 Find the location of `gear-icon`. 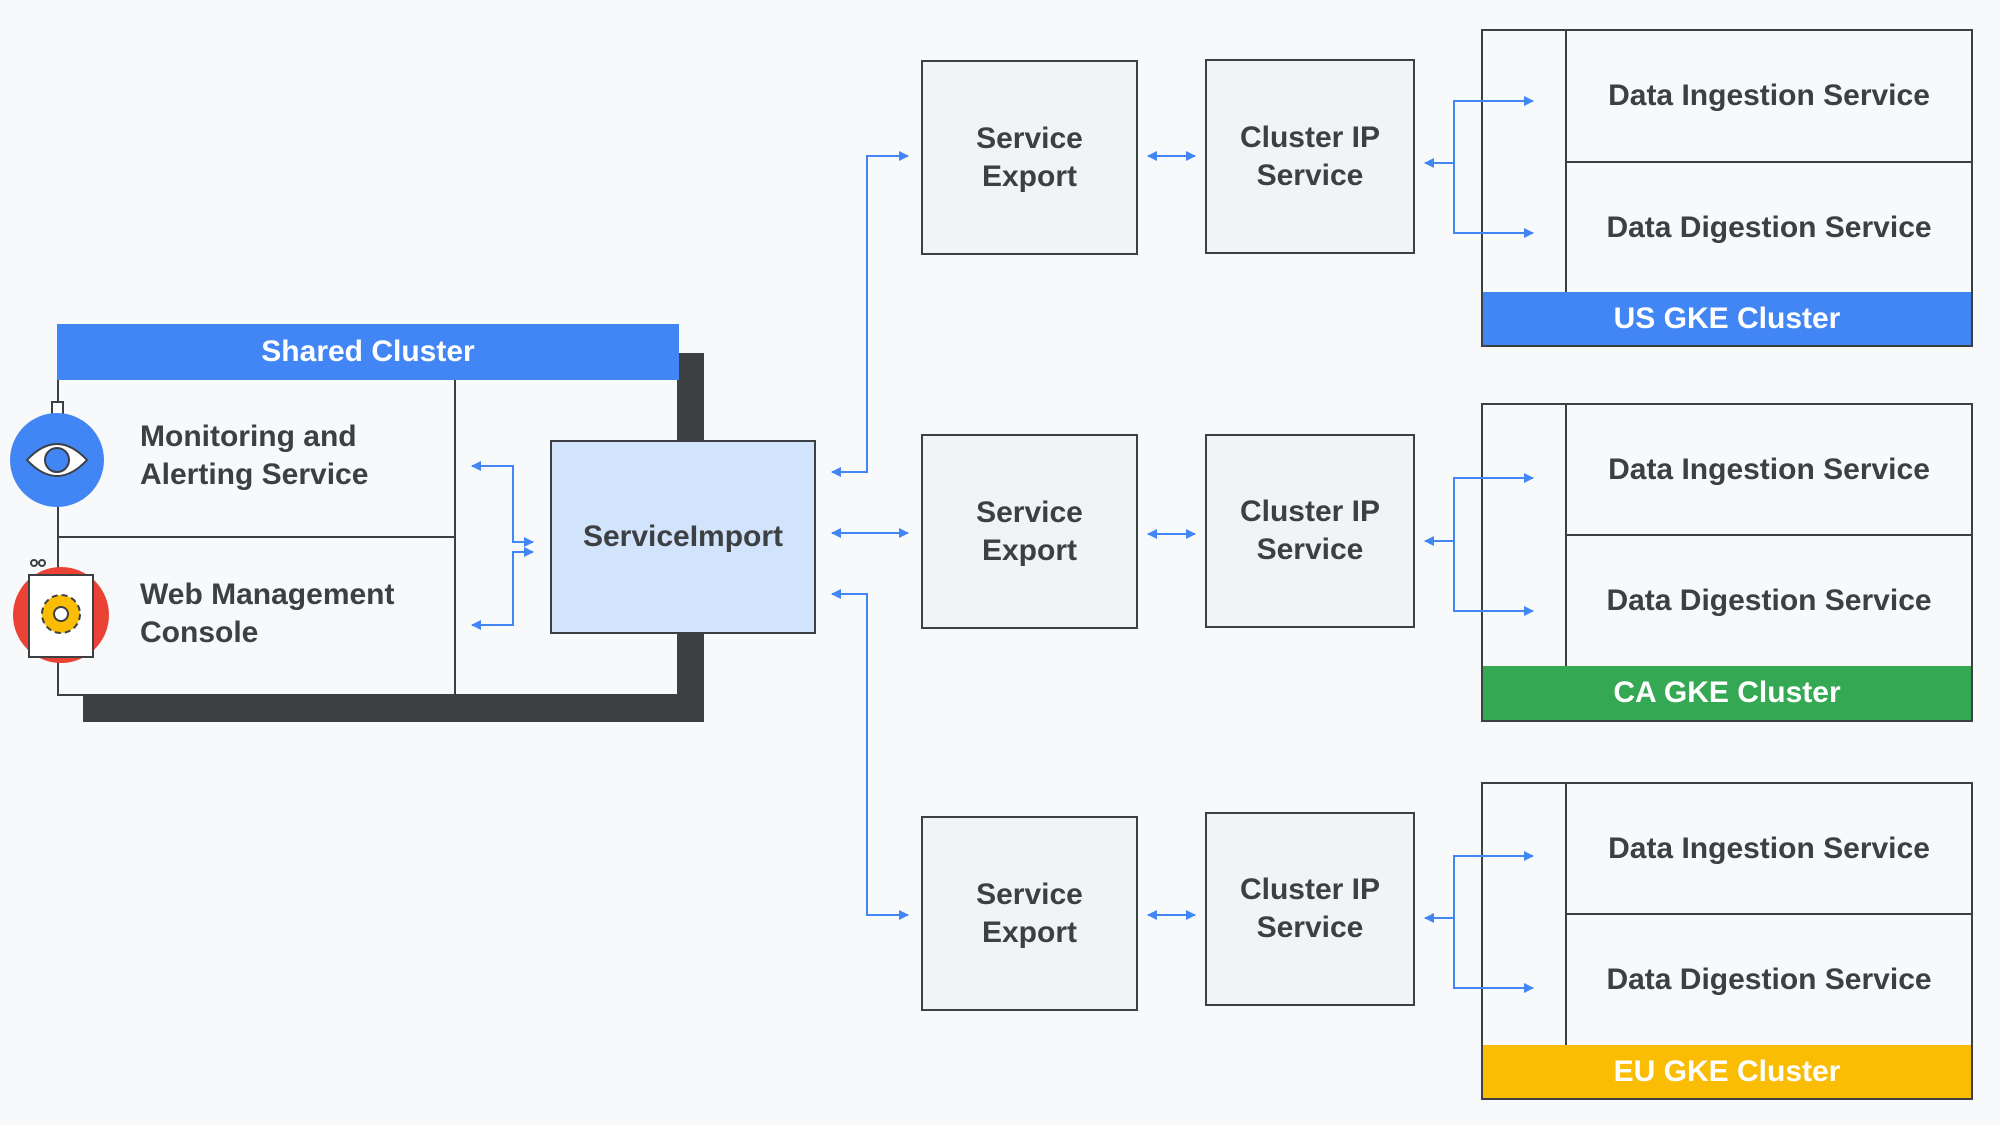

gear-icon is located at coordinates (61, 611).